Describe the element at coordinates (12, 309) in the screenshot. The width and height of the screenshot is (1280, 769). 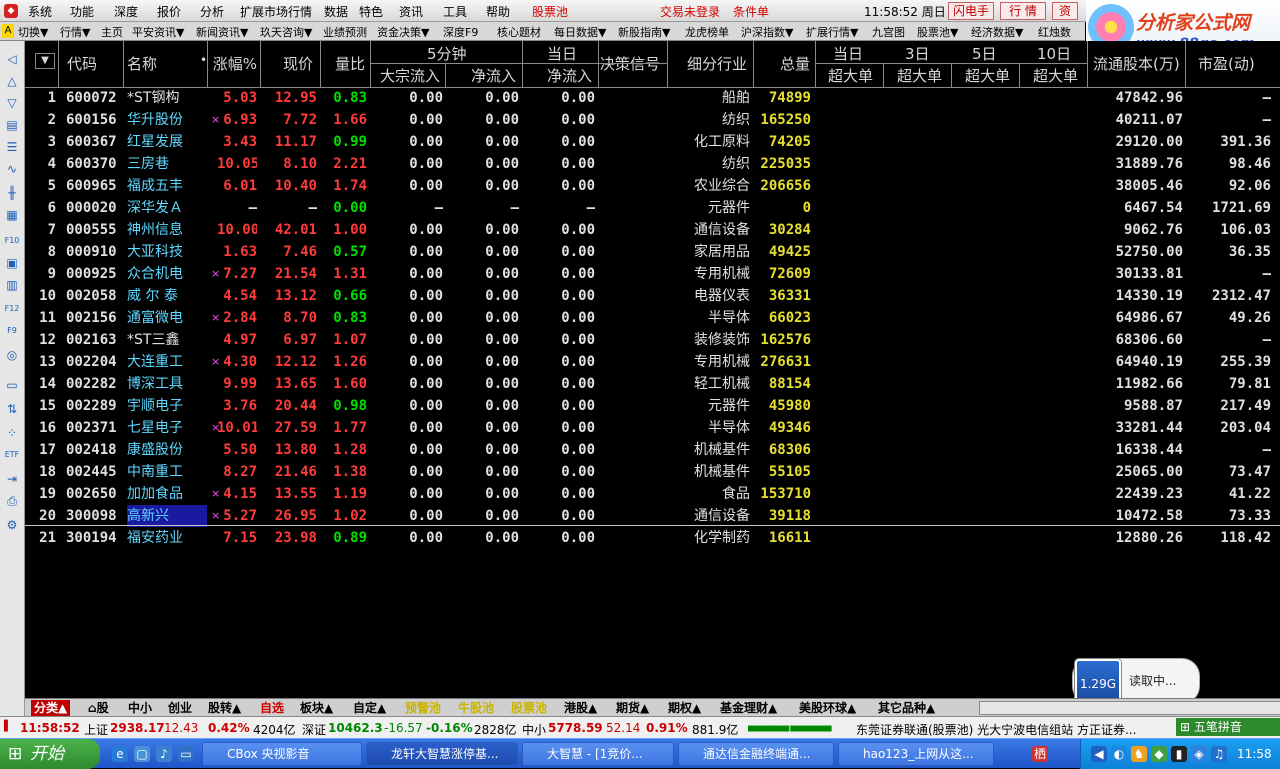
I see `f12-icon: F12` at that location.